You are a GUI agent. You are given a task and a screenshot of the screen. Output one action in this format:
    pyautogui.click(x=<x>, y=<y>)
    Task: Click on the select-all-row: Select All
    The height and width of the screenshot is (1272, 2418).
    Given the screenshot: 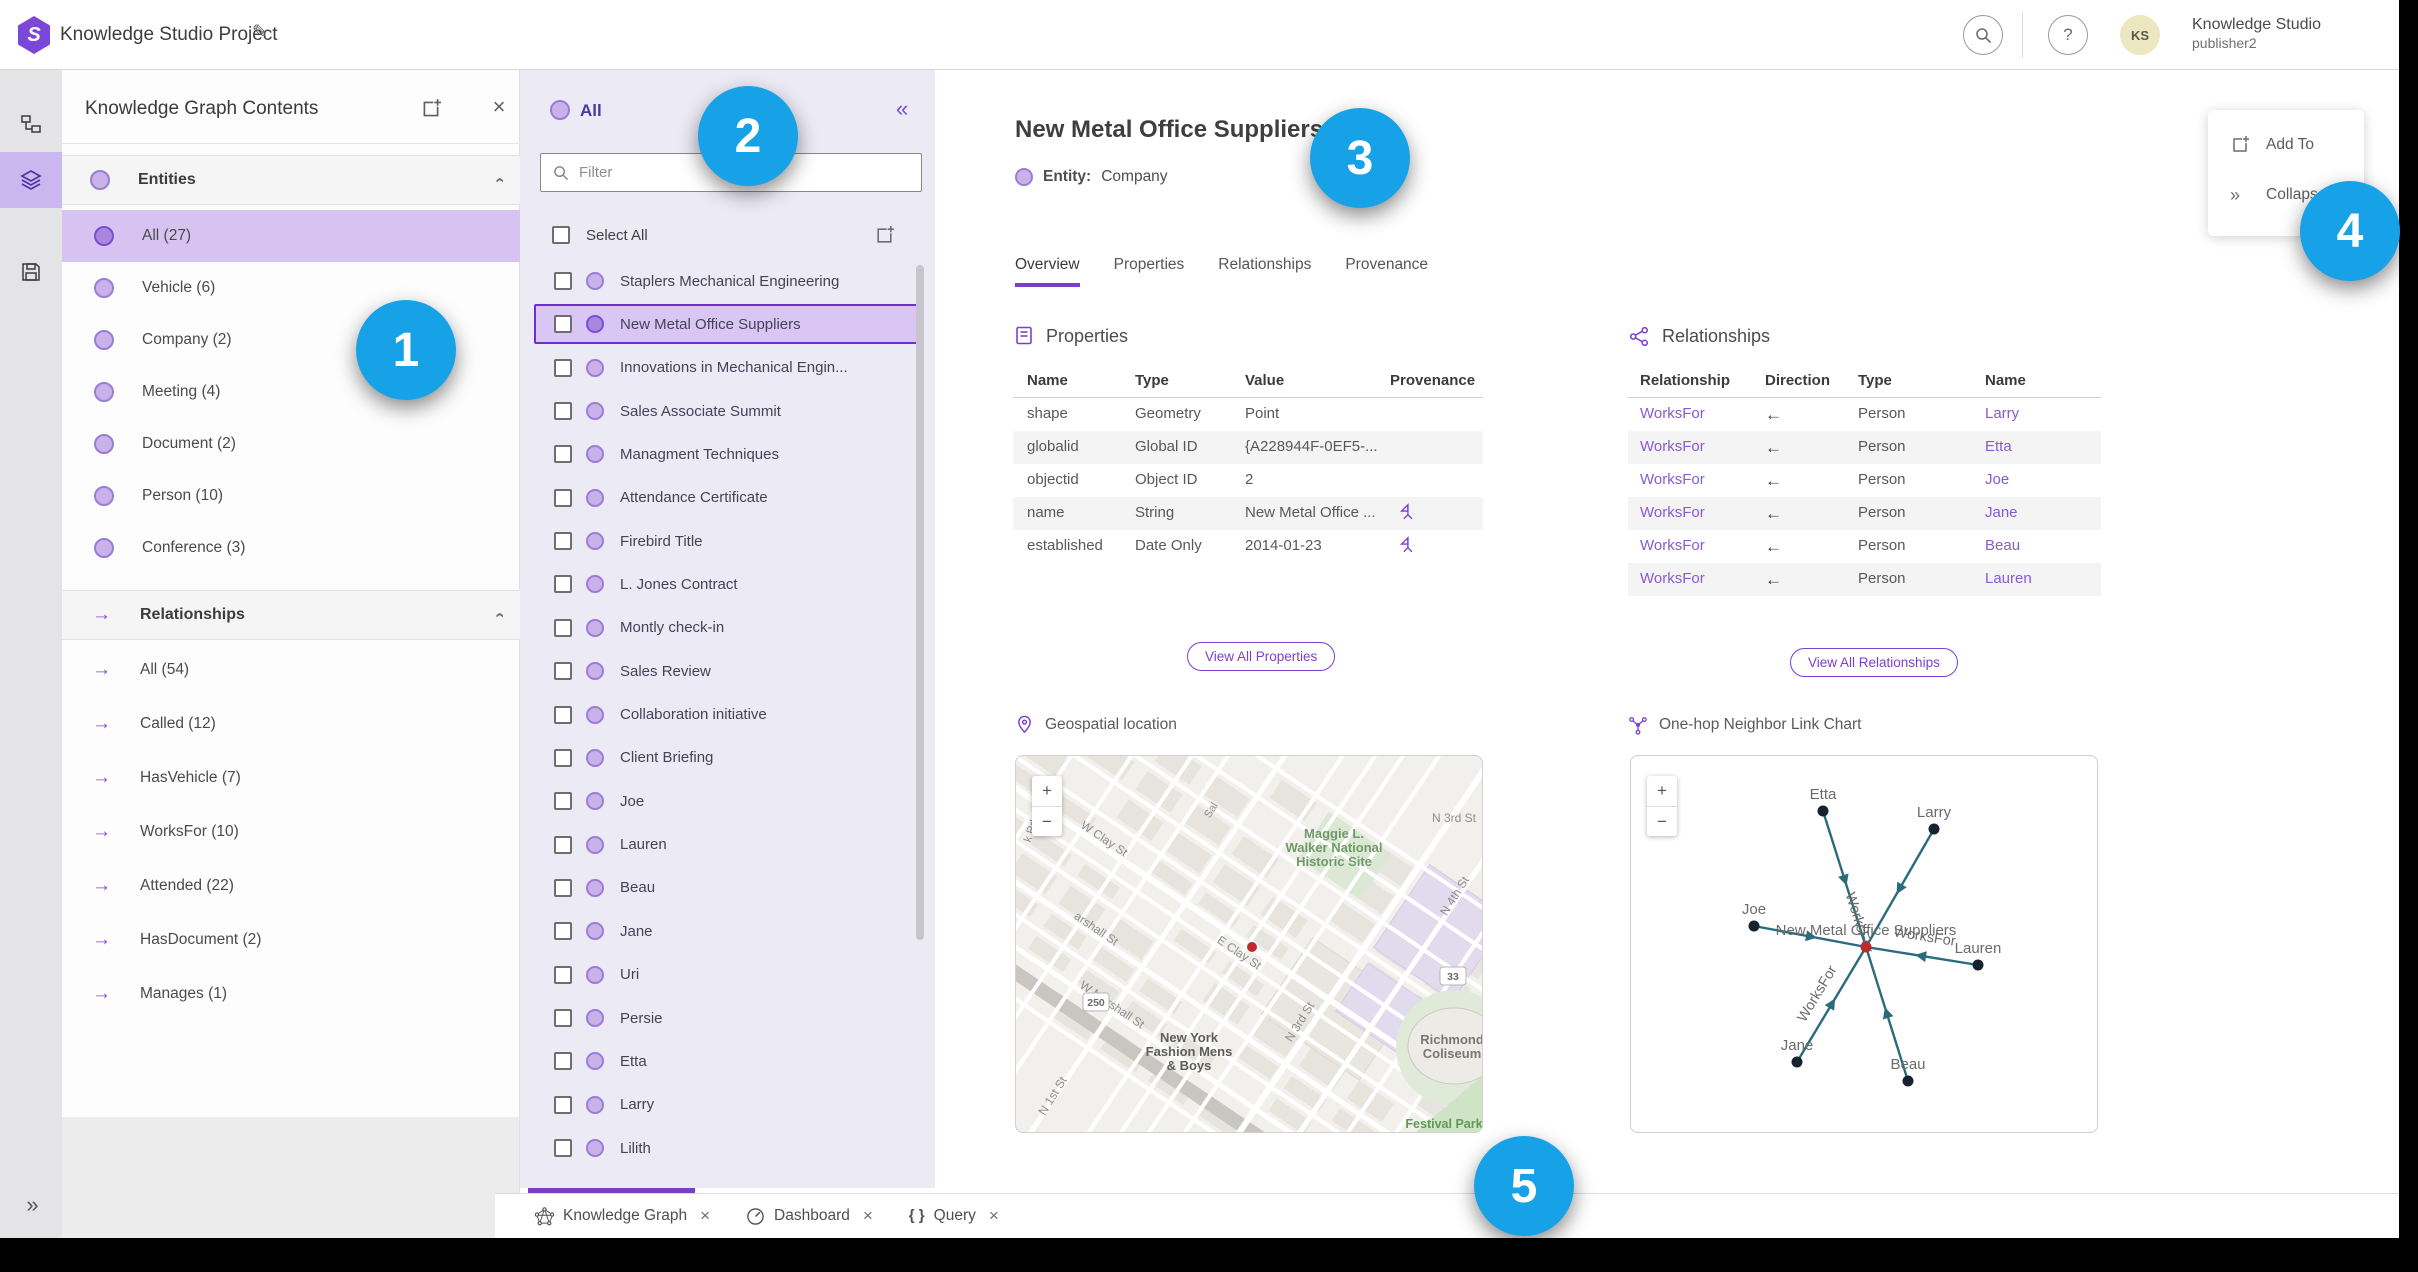 What is the action you would take?
    pyautogui.click(x=727, y=235)
    